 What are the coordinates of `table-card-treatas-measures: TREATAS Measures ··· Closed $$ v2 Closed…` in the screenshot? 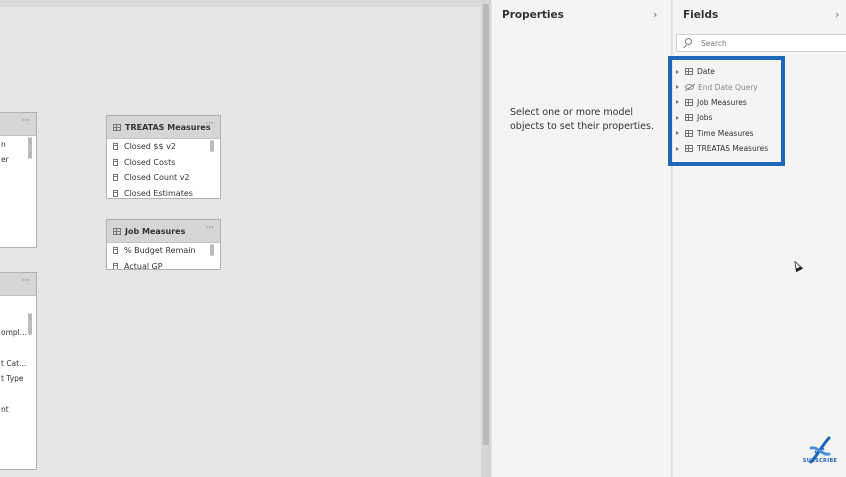 It's located at (163, 157).